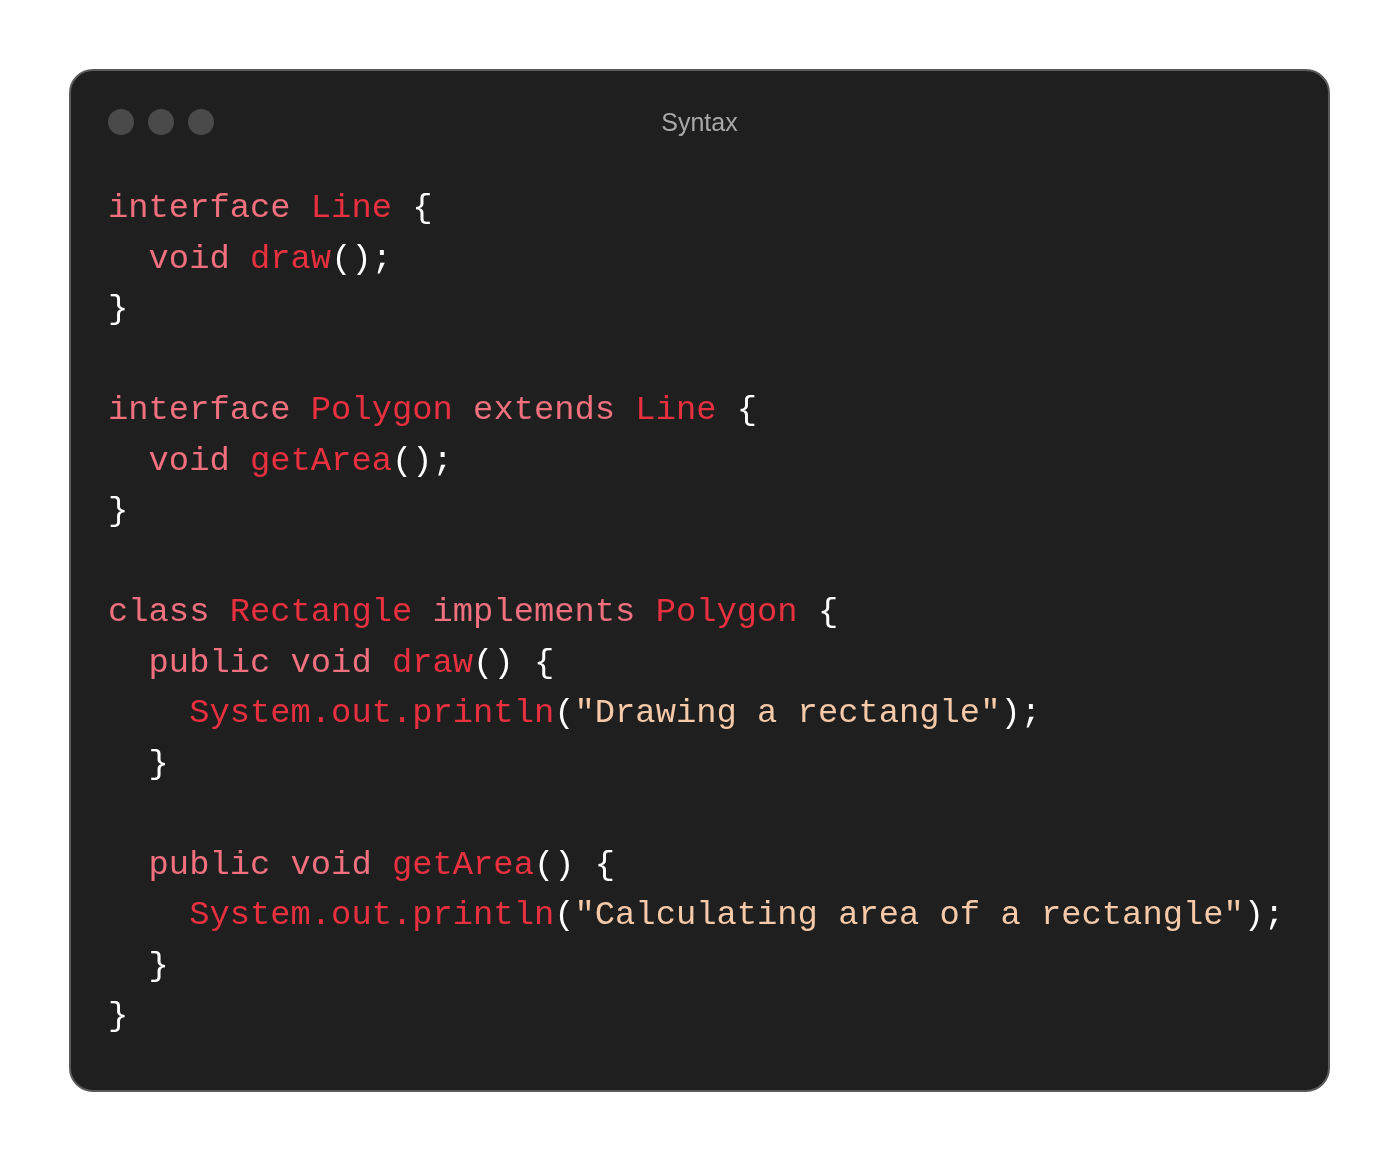 The height and width of the screenshot is (1162, 1400). What do you see at coordinates (269, 258) in the screenshot?
I see `code-line: void draw();` at bounding box center [269, 258].